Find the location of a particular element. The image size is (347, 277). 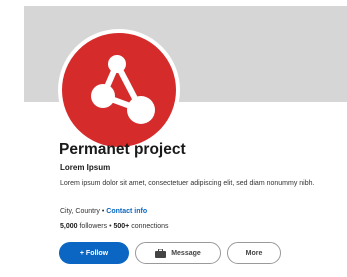

more-button: More is located at coordinates (254, 253).